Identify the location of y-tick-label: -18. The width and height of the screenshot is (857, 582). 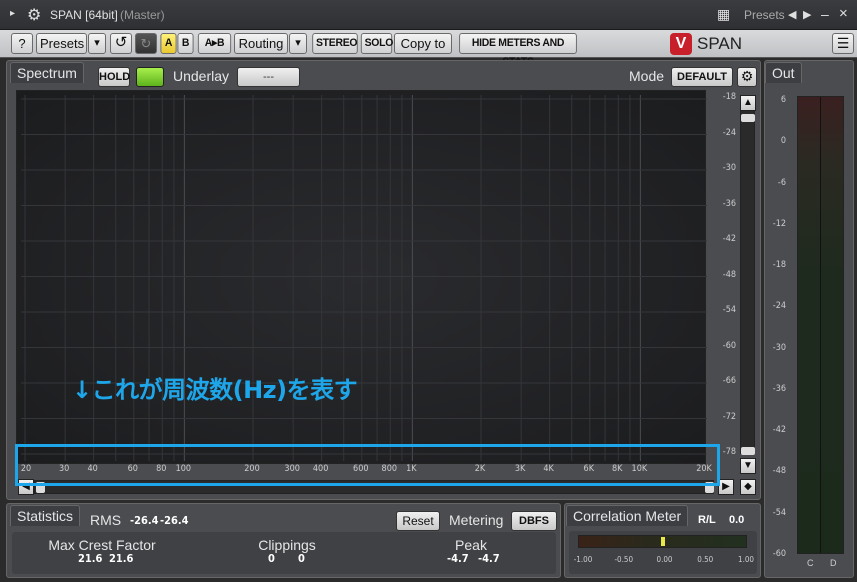
(729, 97).